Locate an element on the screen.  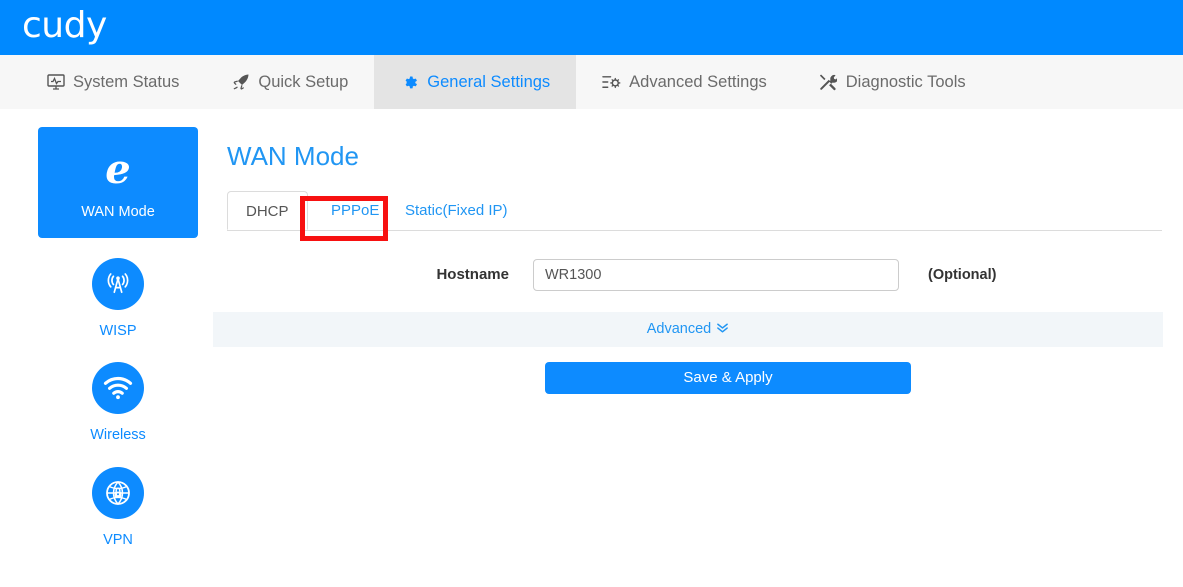
hostname-optional-hint: (Optional) is located at coordinates (962, 274).